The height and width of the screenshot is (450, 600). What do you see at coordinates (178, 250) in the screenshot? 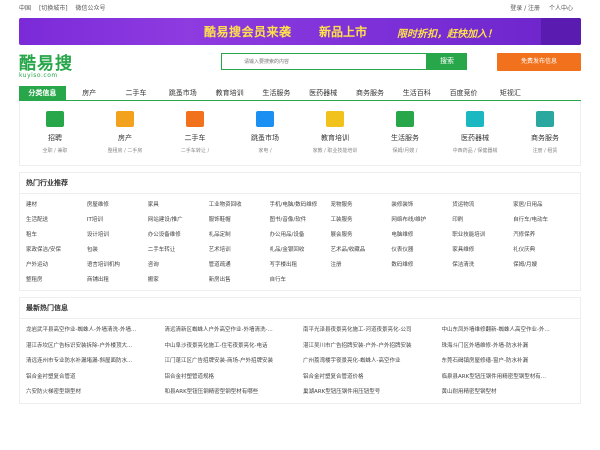
I see `industry-link: 二手车转让` at bounding box center [178, 250].